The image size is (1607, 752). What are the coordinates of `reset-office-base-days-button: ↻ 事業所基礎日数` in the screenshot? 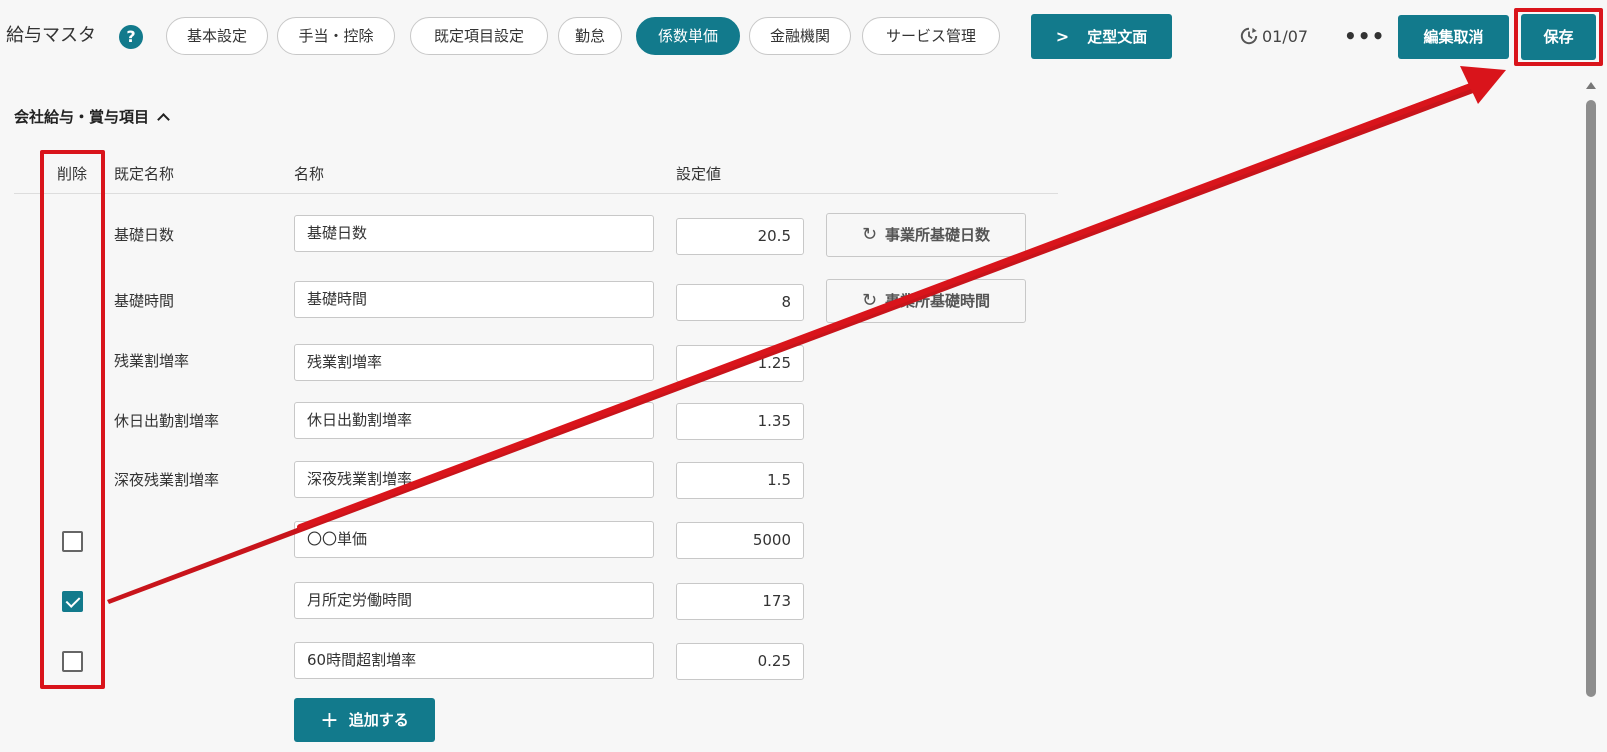 It's located at (926, 235).